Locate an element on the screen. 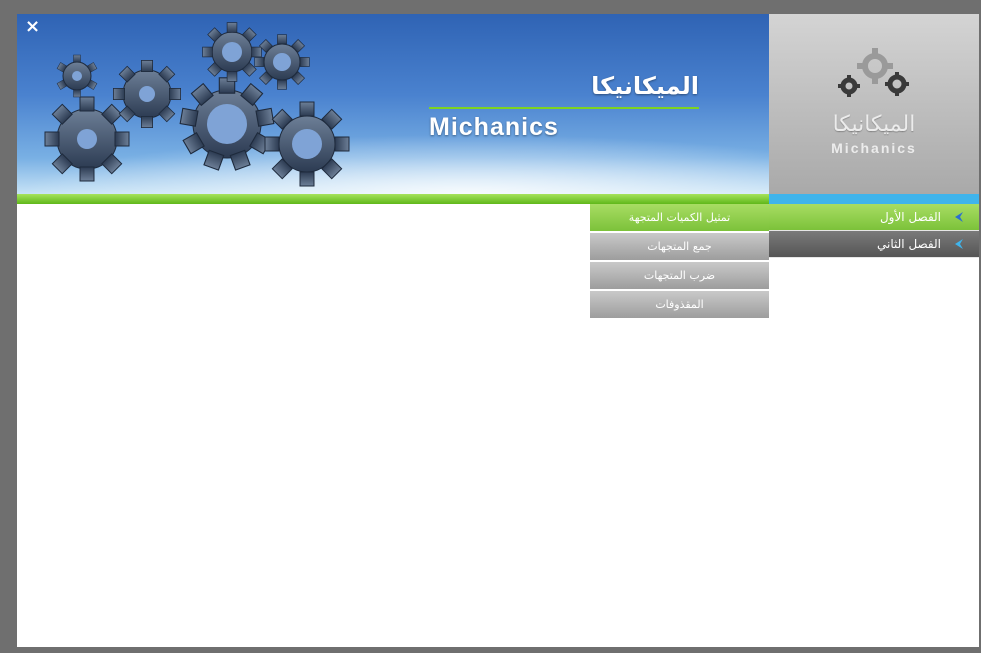 This screenshot has width=981, height=653. title-underline is located at coordinates (564, 108).